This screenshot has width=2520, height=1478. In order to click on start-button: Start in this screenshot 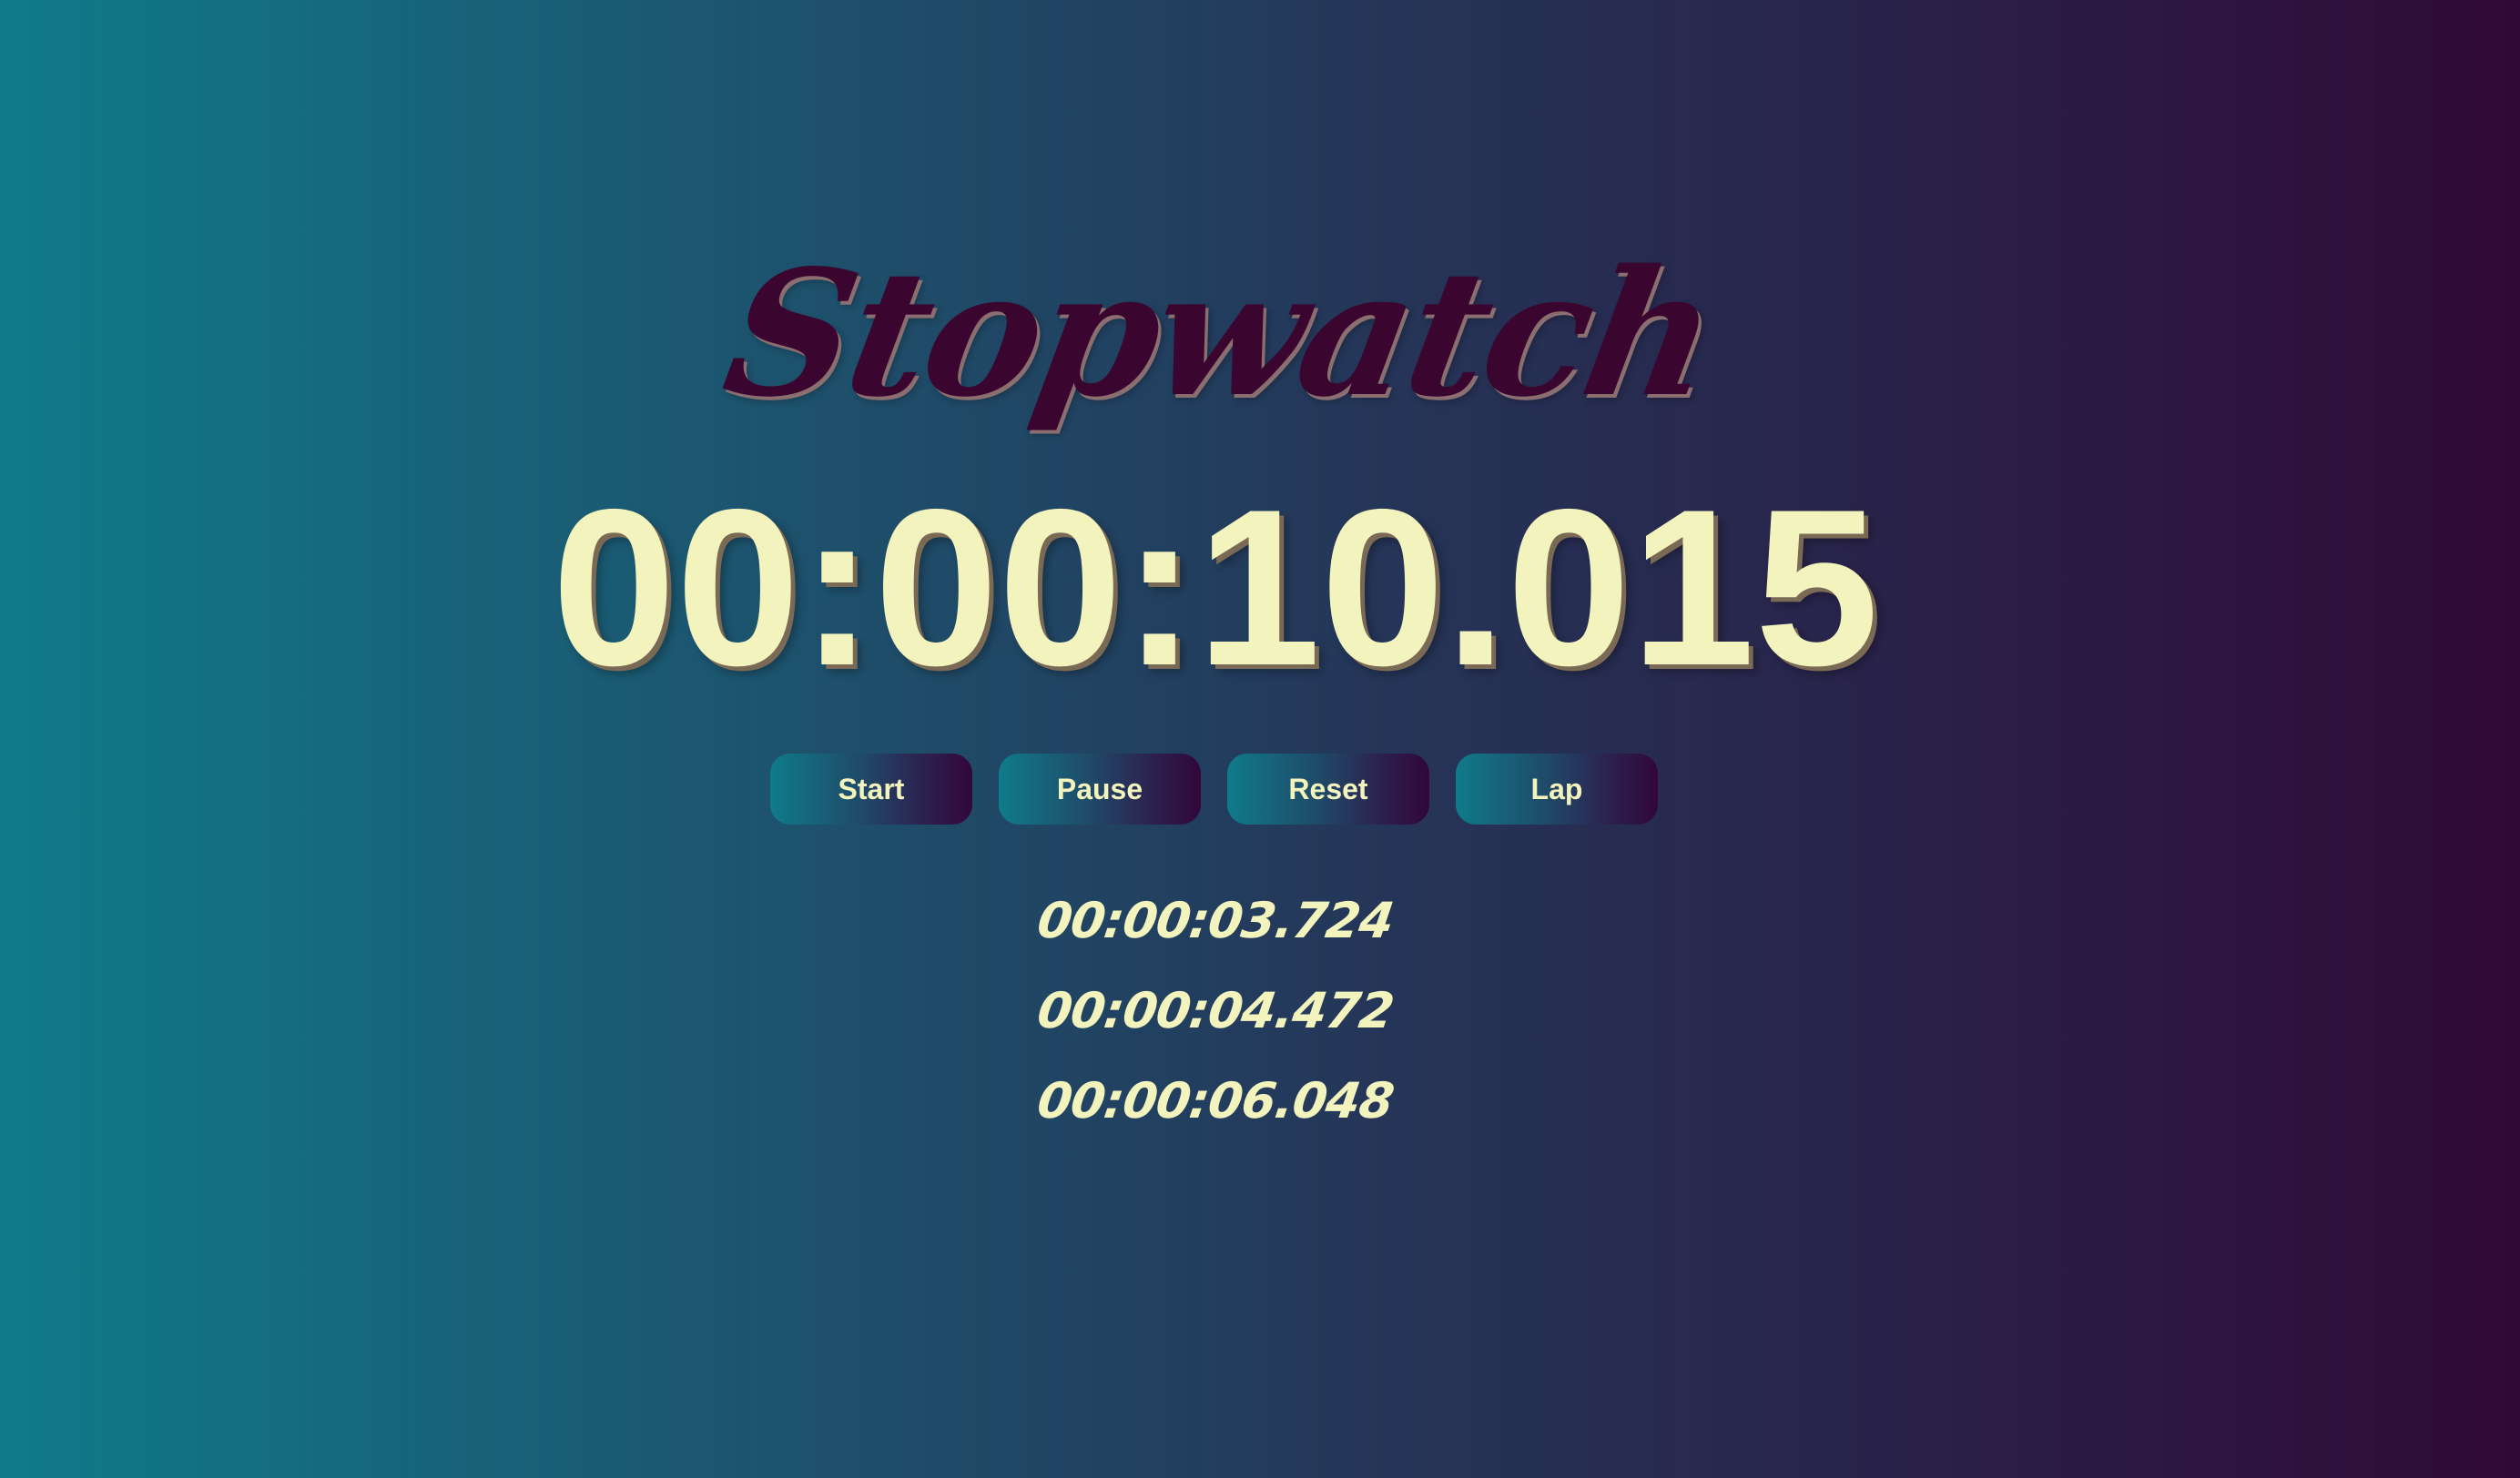, I will do `click(871, 789)`.